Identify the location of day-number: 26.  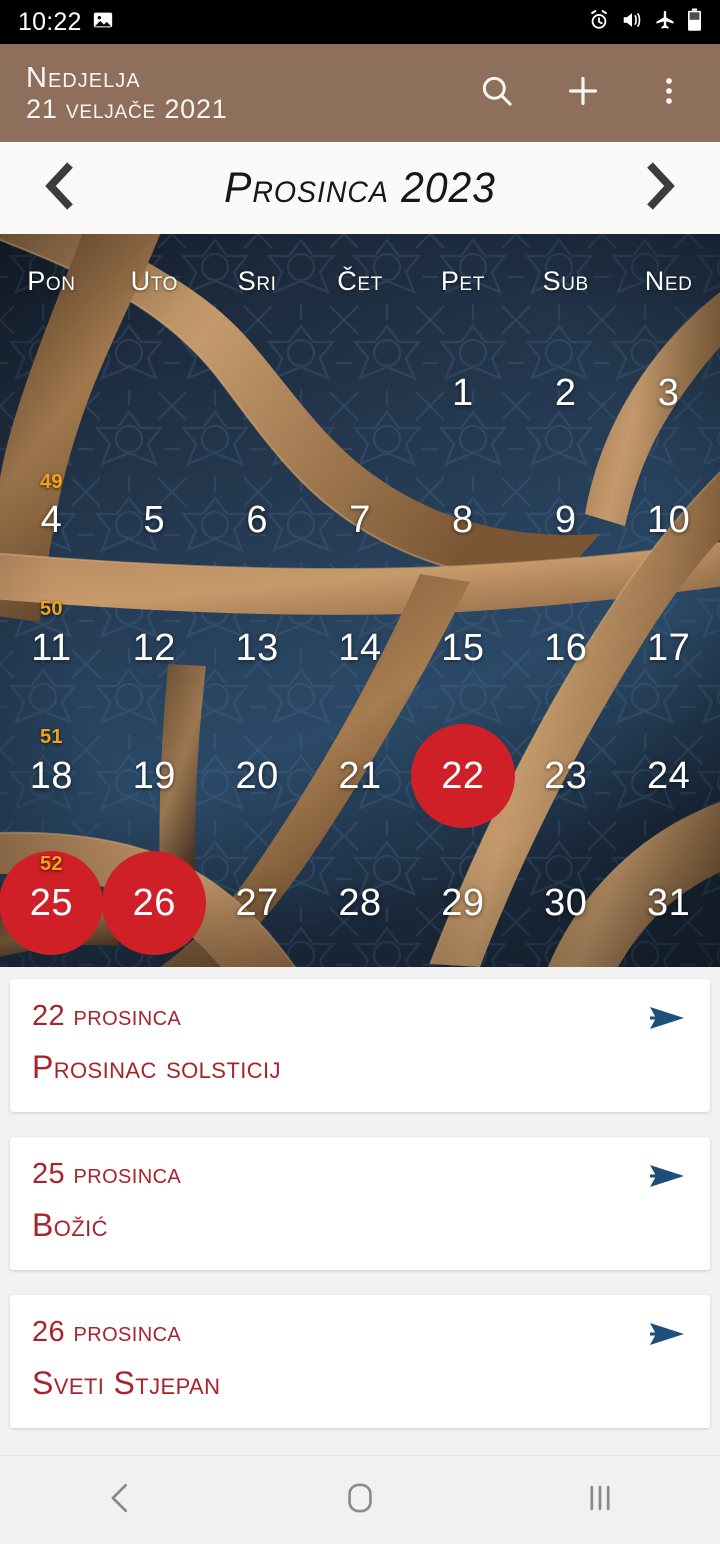
(154, 903).